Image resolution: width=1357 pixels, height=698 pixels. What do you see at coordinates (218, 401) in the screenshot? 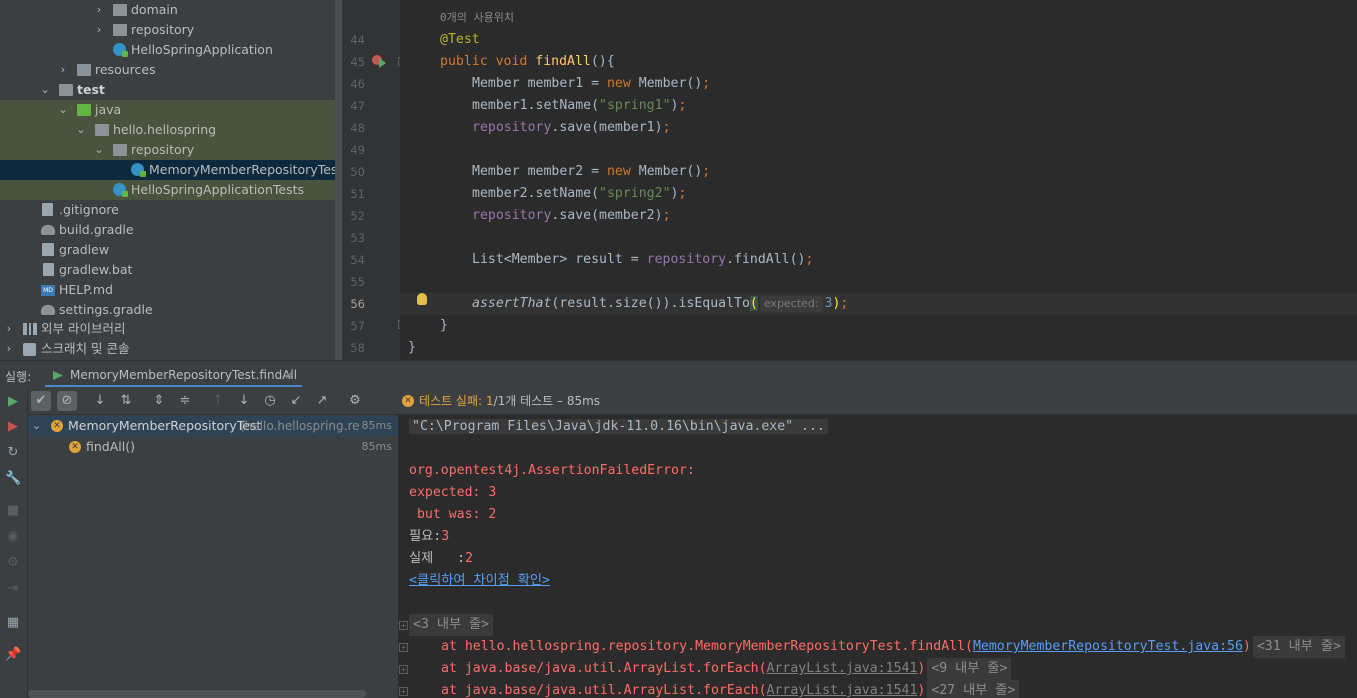
I see `previous-failed-icon: ↑` at bounding box center [218, 401].